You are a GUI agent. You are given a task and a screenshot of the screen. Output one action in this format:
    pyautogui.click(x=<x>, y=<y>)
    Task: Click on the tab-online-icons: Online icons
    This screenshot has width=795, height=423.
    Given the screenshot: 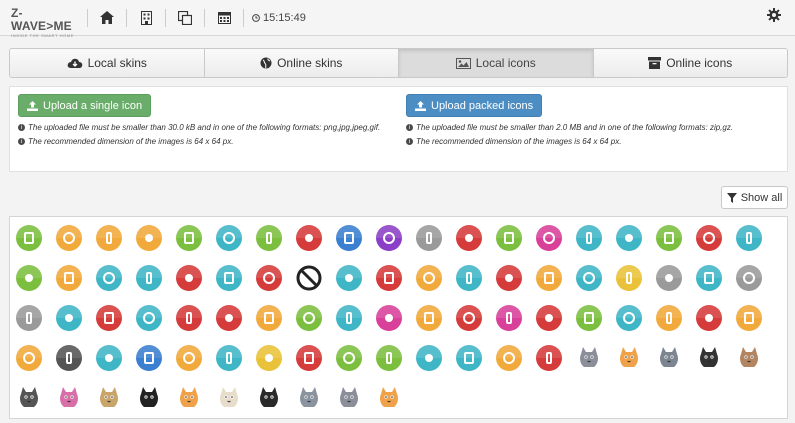 What is the action you would take?
    pyautogui.click(x=690, y=63)
    